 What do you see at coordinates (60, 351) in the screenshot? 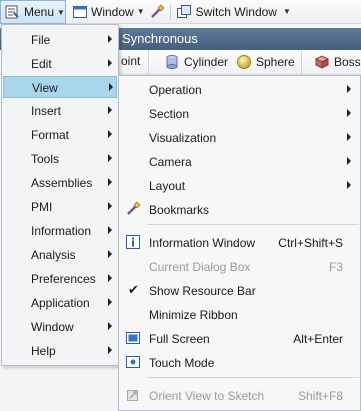
I see `menu-item-help: Help` at bounding box center [60, 351].